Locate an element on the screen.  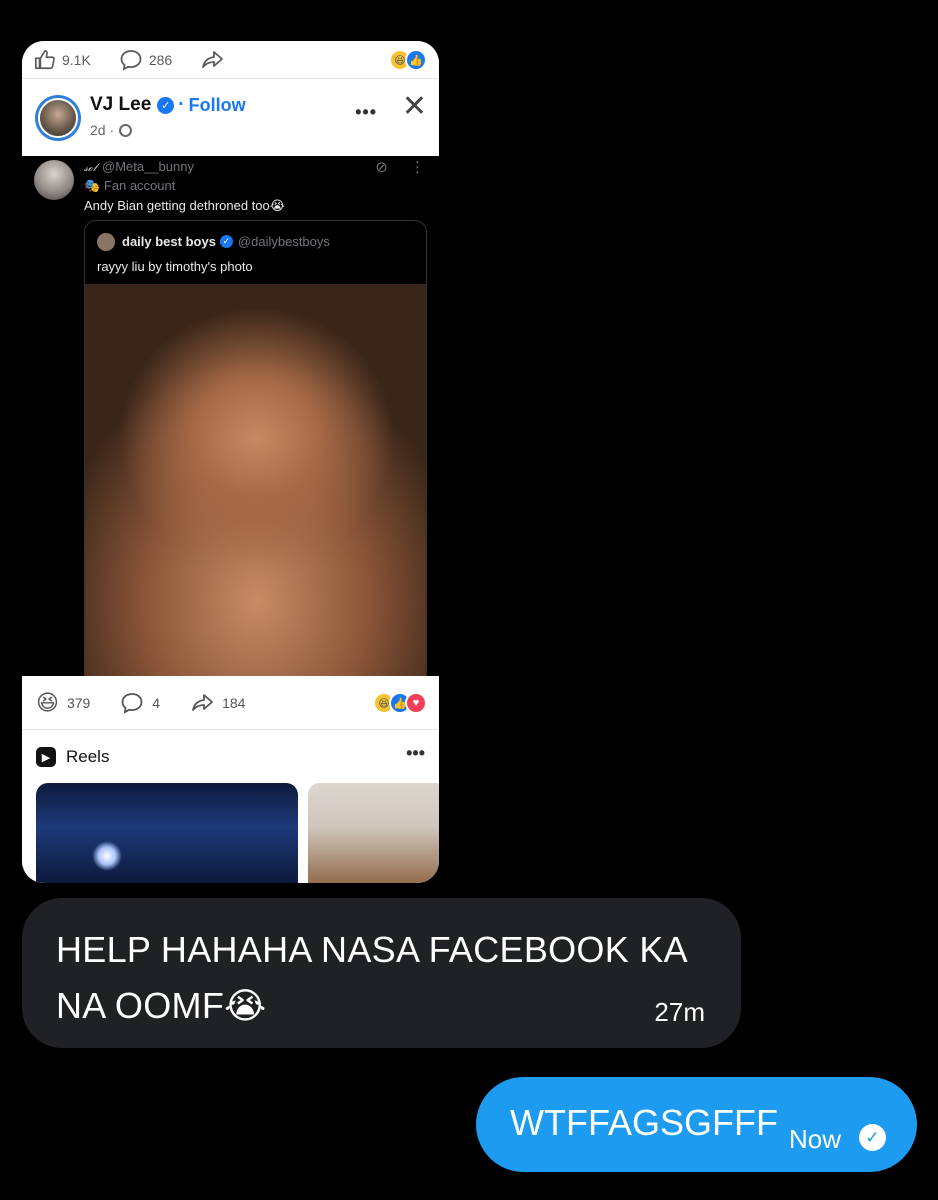
message-time: 27m is located at coordinates (679, 1012).